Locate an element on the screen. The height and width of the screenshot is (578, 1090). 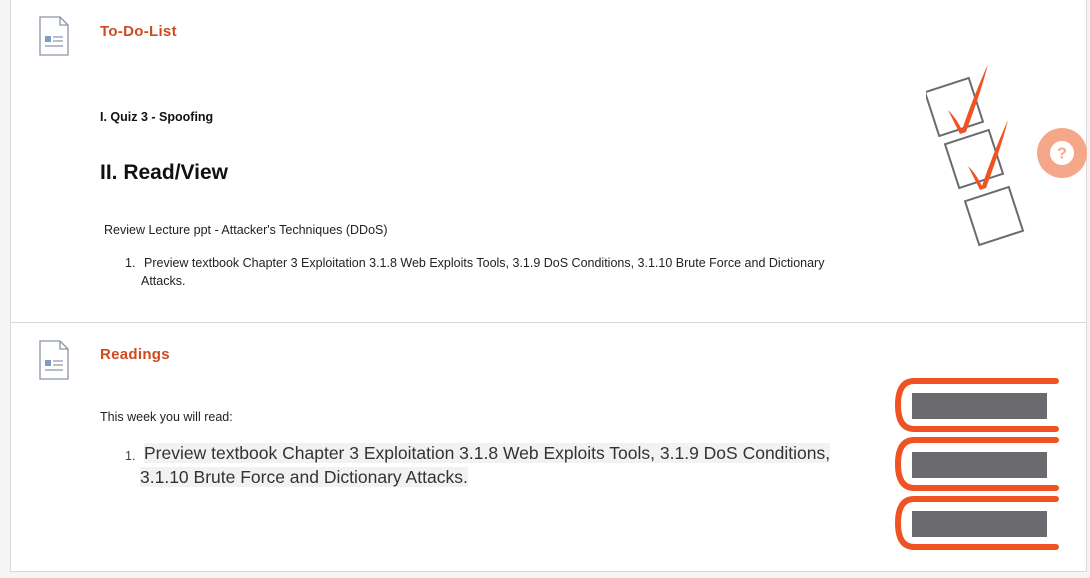
help-button: ? is located at coordinates (1062, 153).